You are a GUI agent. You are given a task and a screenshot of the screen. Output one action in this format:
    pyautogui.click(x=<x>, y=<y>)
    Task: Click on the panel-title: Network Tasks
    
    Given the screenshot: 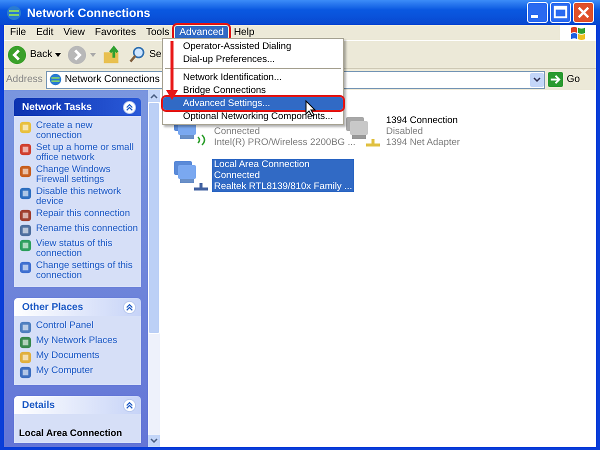 What is the action you would take?
    pyautogui.click(x=57, y=107)
    